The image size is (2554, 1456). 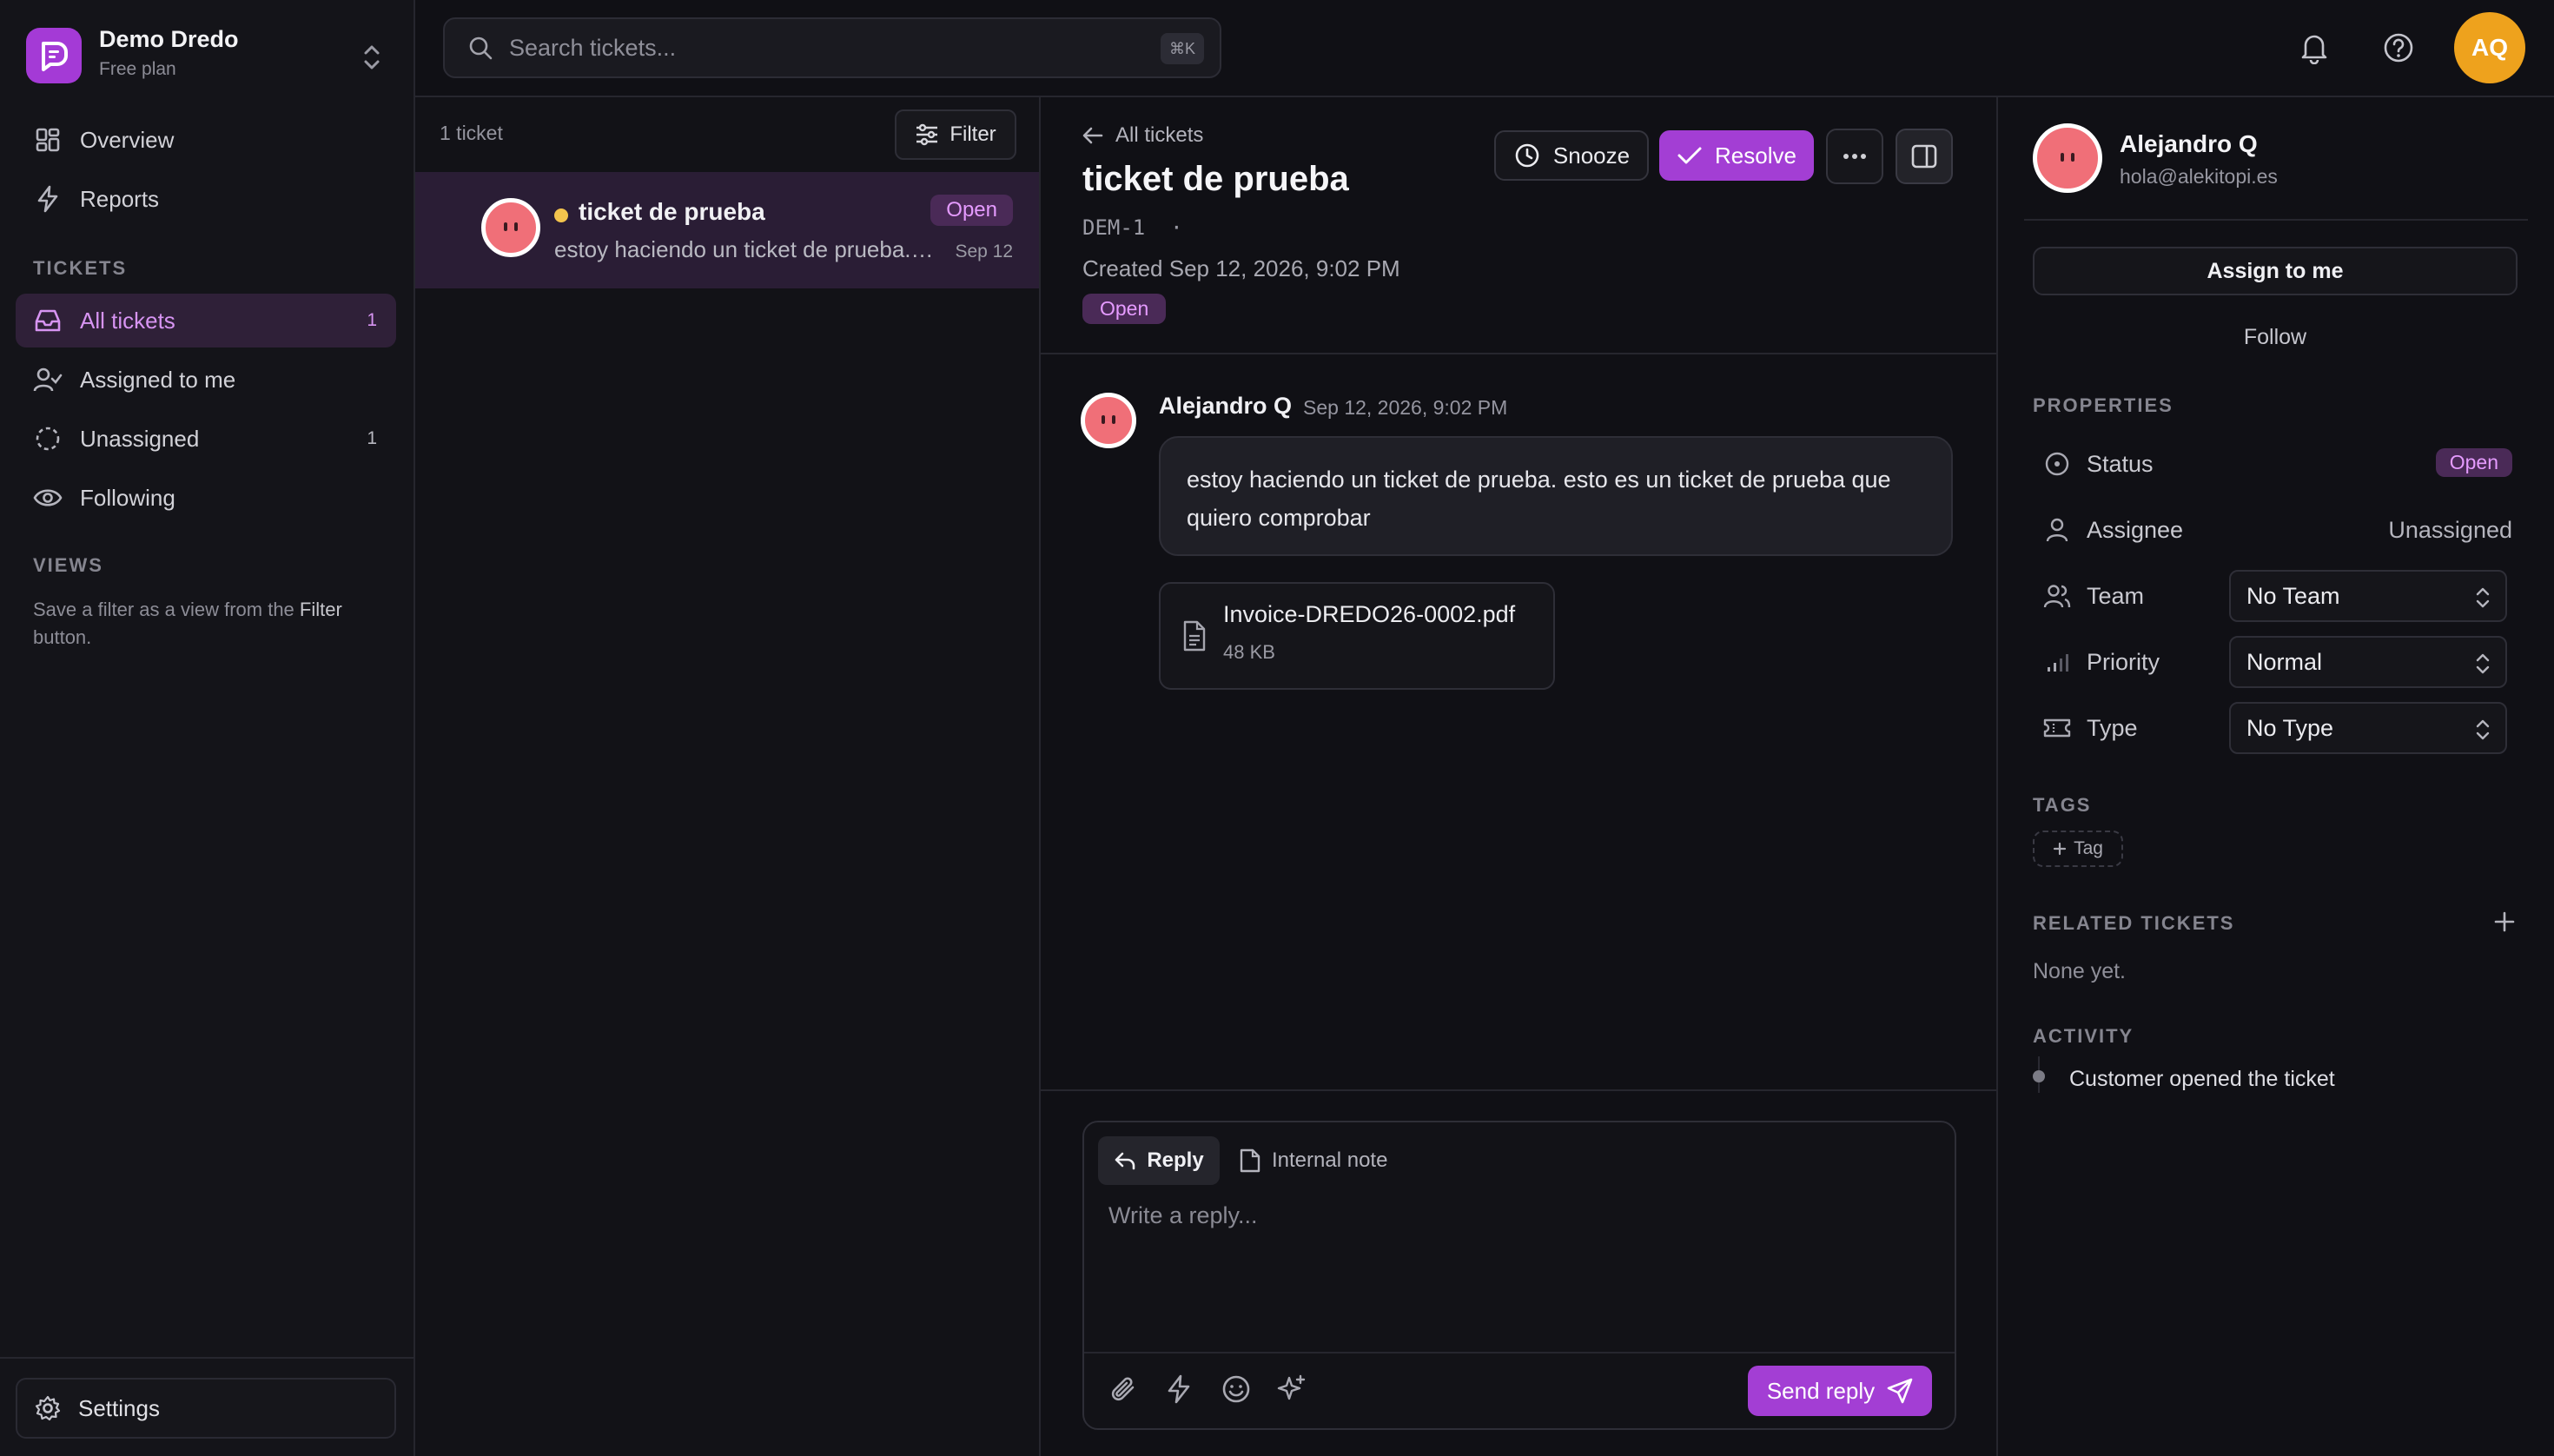 I want to click on assign-to-me-button: Assign to me, so click(x=2275, y=271).